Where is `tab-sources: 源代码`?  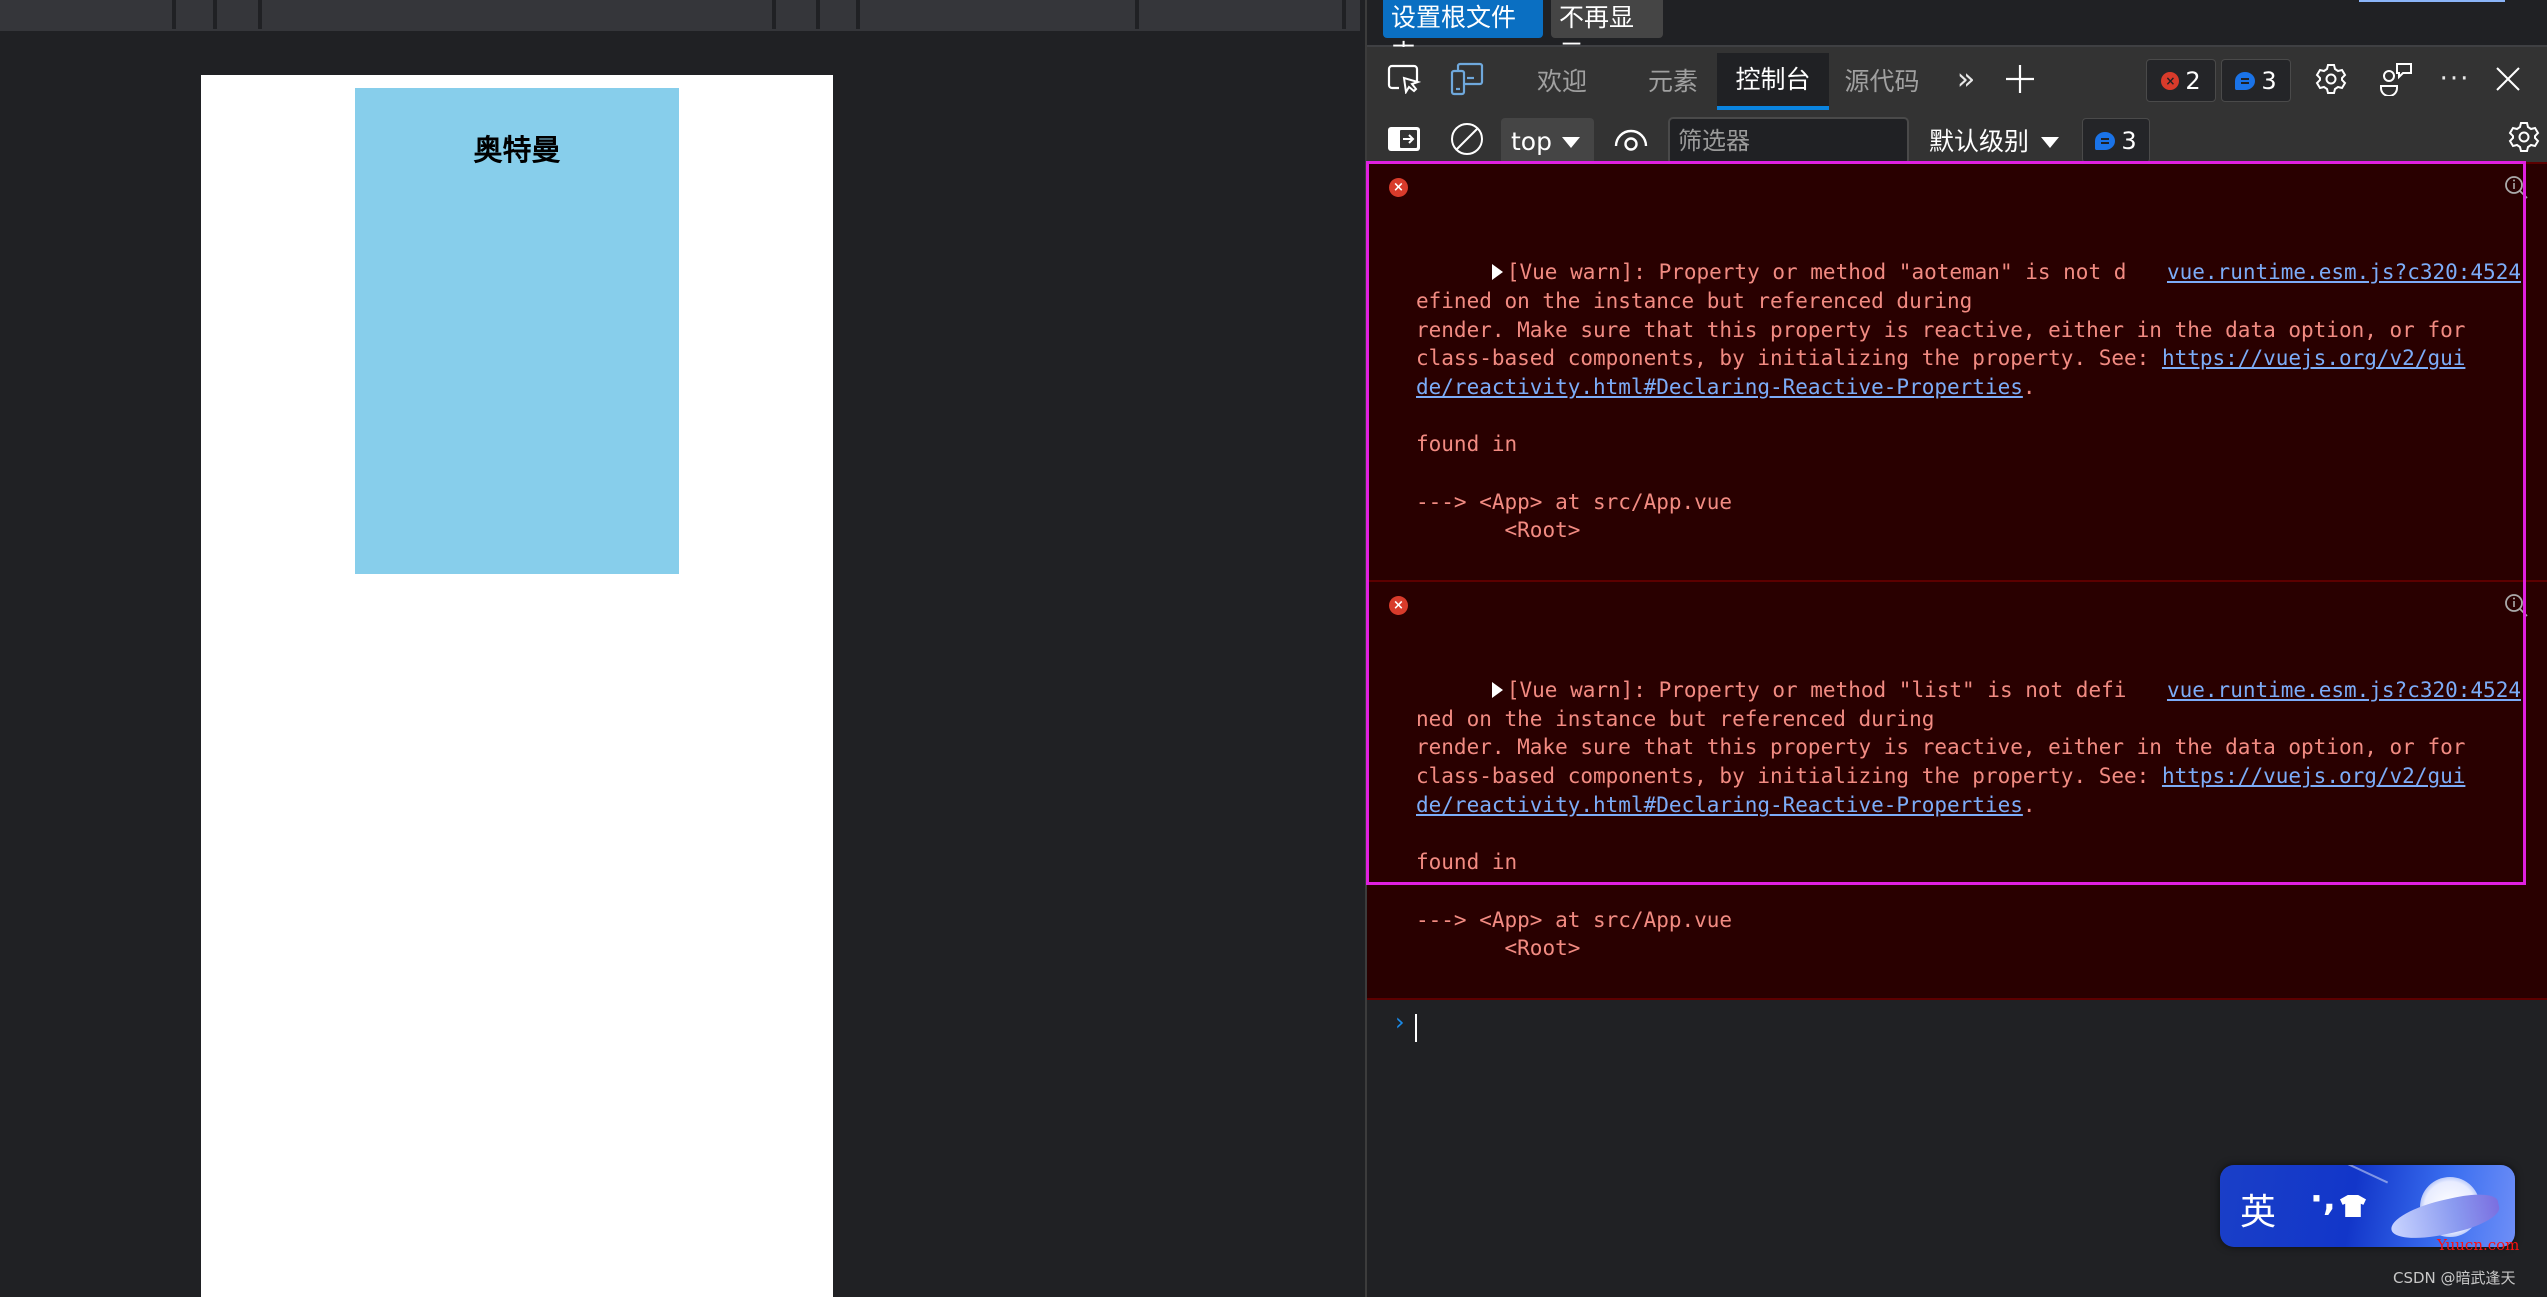
tab-sources: 源代码 is located at coordinates (1882, 81).